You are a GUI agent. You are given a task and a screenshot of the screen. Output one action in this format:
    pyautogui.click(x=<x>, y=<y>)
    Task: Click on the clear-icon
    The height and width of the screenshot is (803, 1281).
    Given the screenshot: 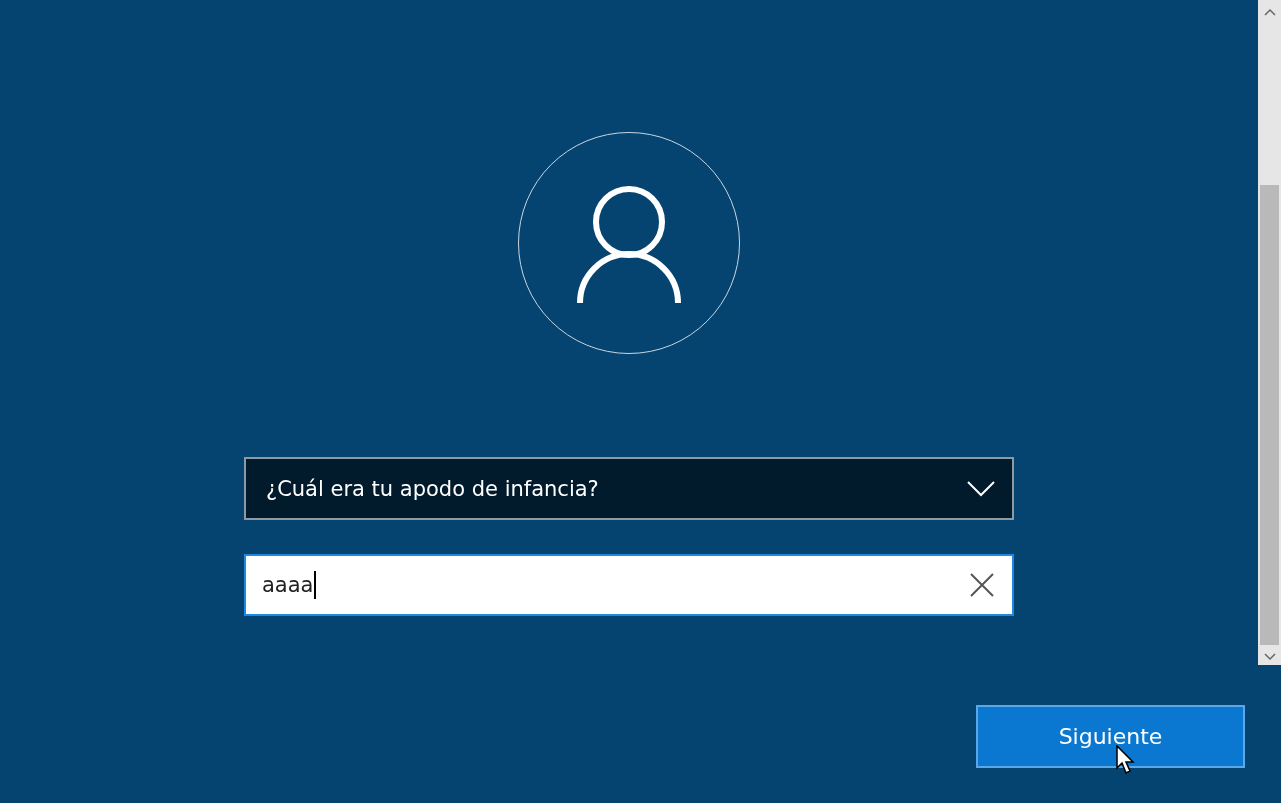 What is the action you would take?
    pyautogui.click(x=982, y=585)
    